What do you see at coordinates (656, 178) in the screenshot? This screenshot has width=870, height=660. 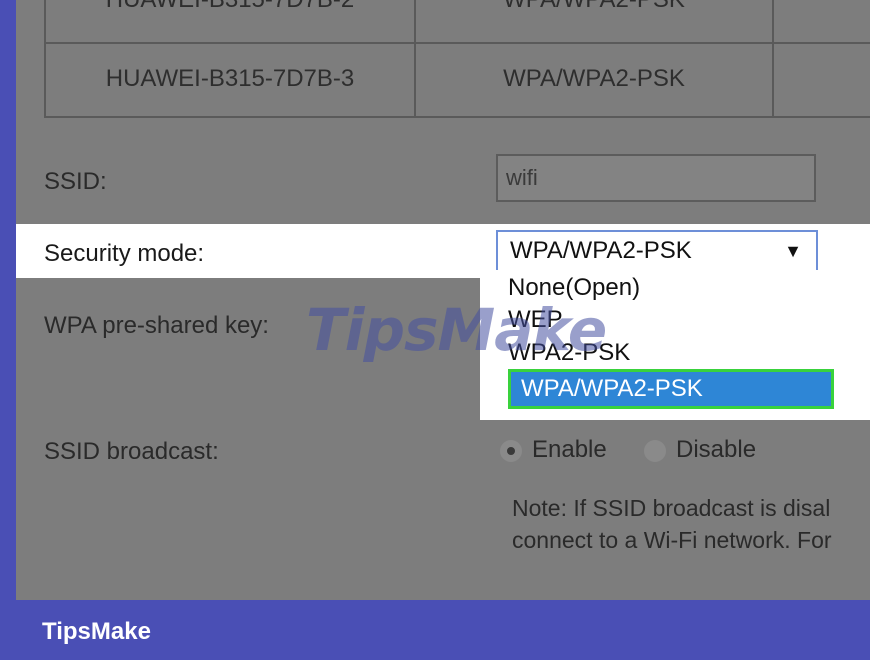 I see `ssid-input: wifi` at bounding box center [656, 178].